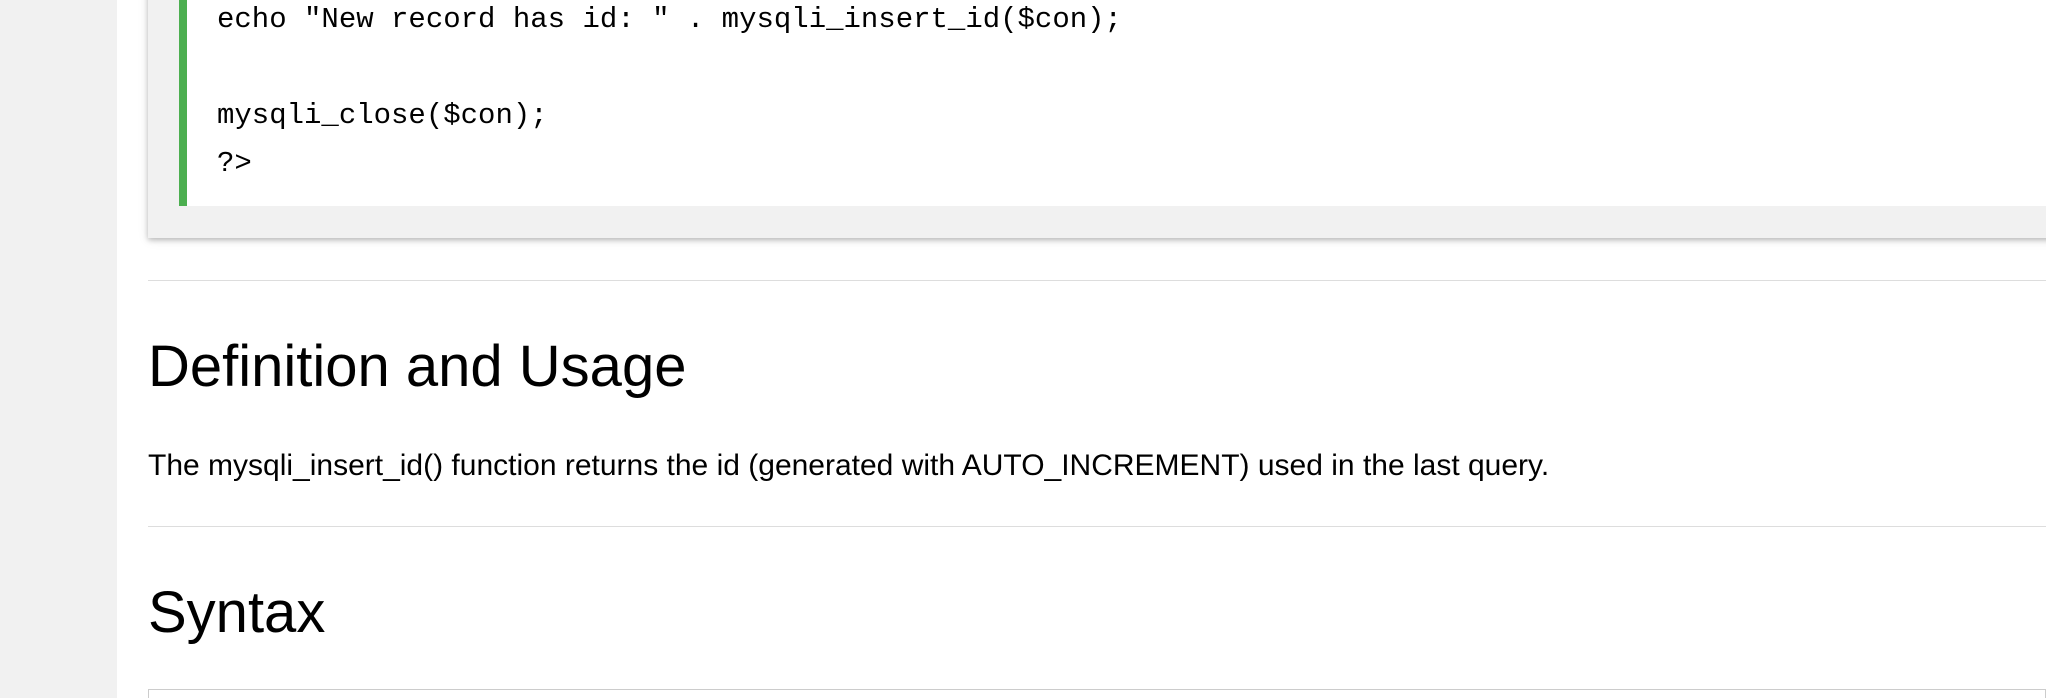 The width and height of the screenshot is (2046, 698). Describe the element at coordinates (58, 349) in the screenshot. I see `left-sidebar-gutter` at that location.